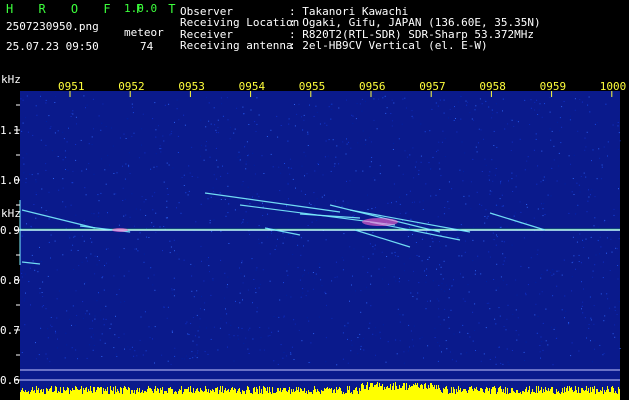 The width and height of the screenshot is (629, 400). I want to click on freq-tick-label: 1.0, so click(10, 180).